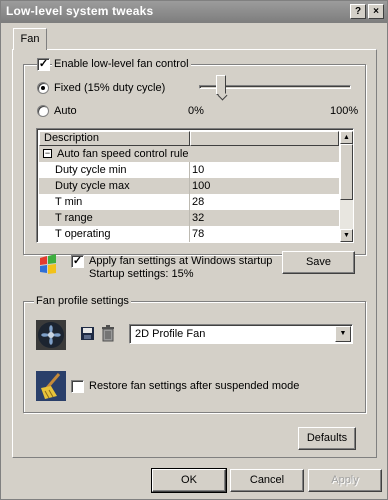 This screenshot has height=500, width=388. I want to click on list-group-row: − Auto fan speed control rule, so click(189, 154).